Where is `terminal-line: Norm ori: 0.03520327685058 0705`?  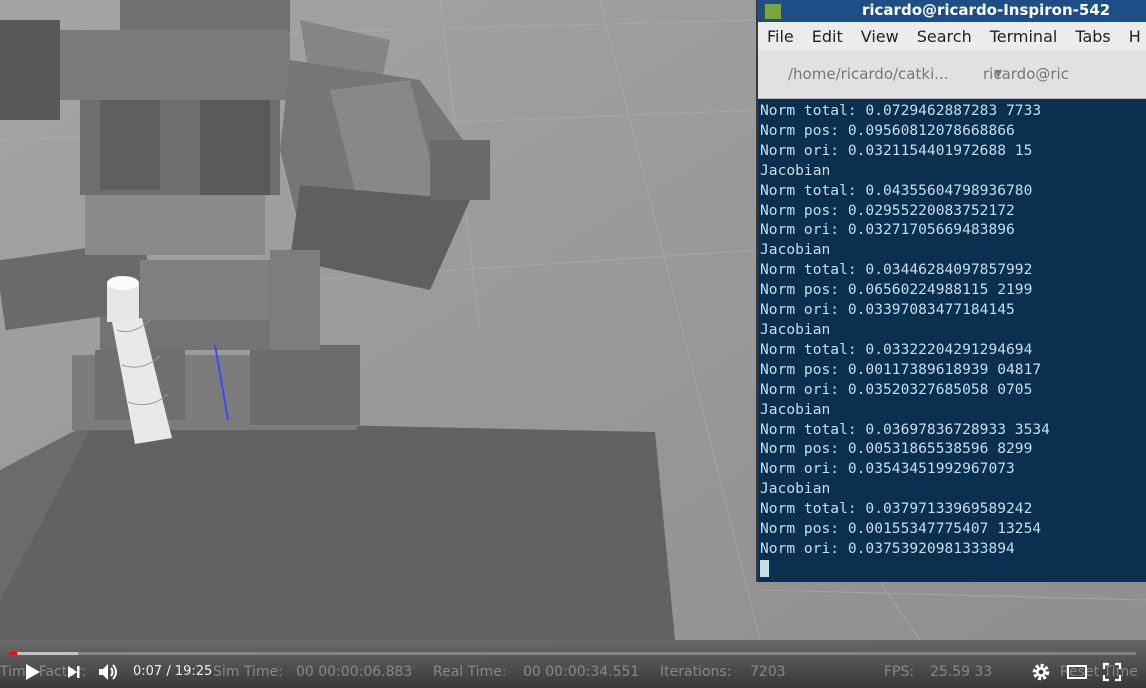 terminal-line: Norm ori: 0.03520327685058 0705 is located at coordinates (896, 389).